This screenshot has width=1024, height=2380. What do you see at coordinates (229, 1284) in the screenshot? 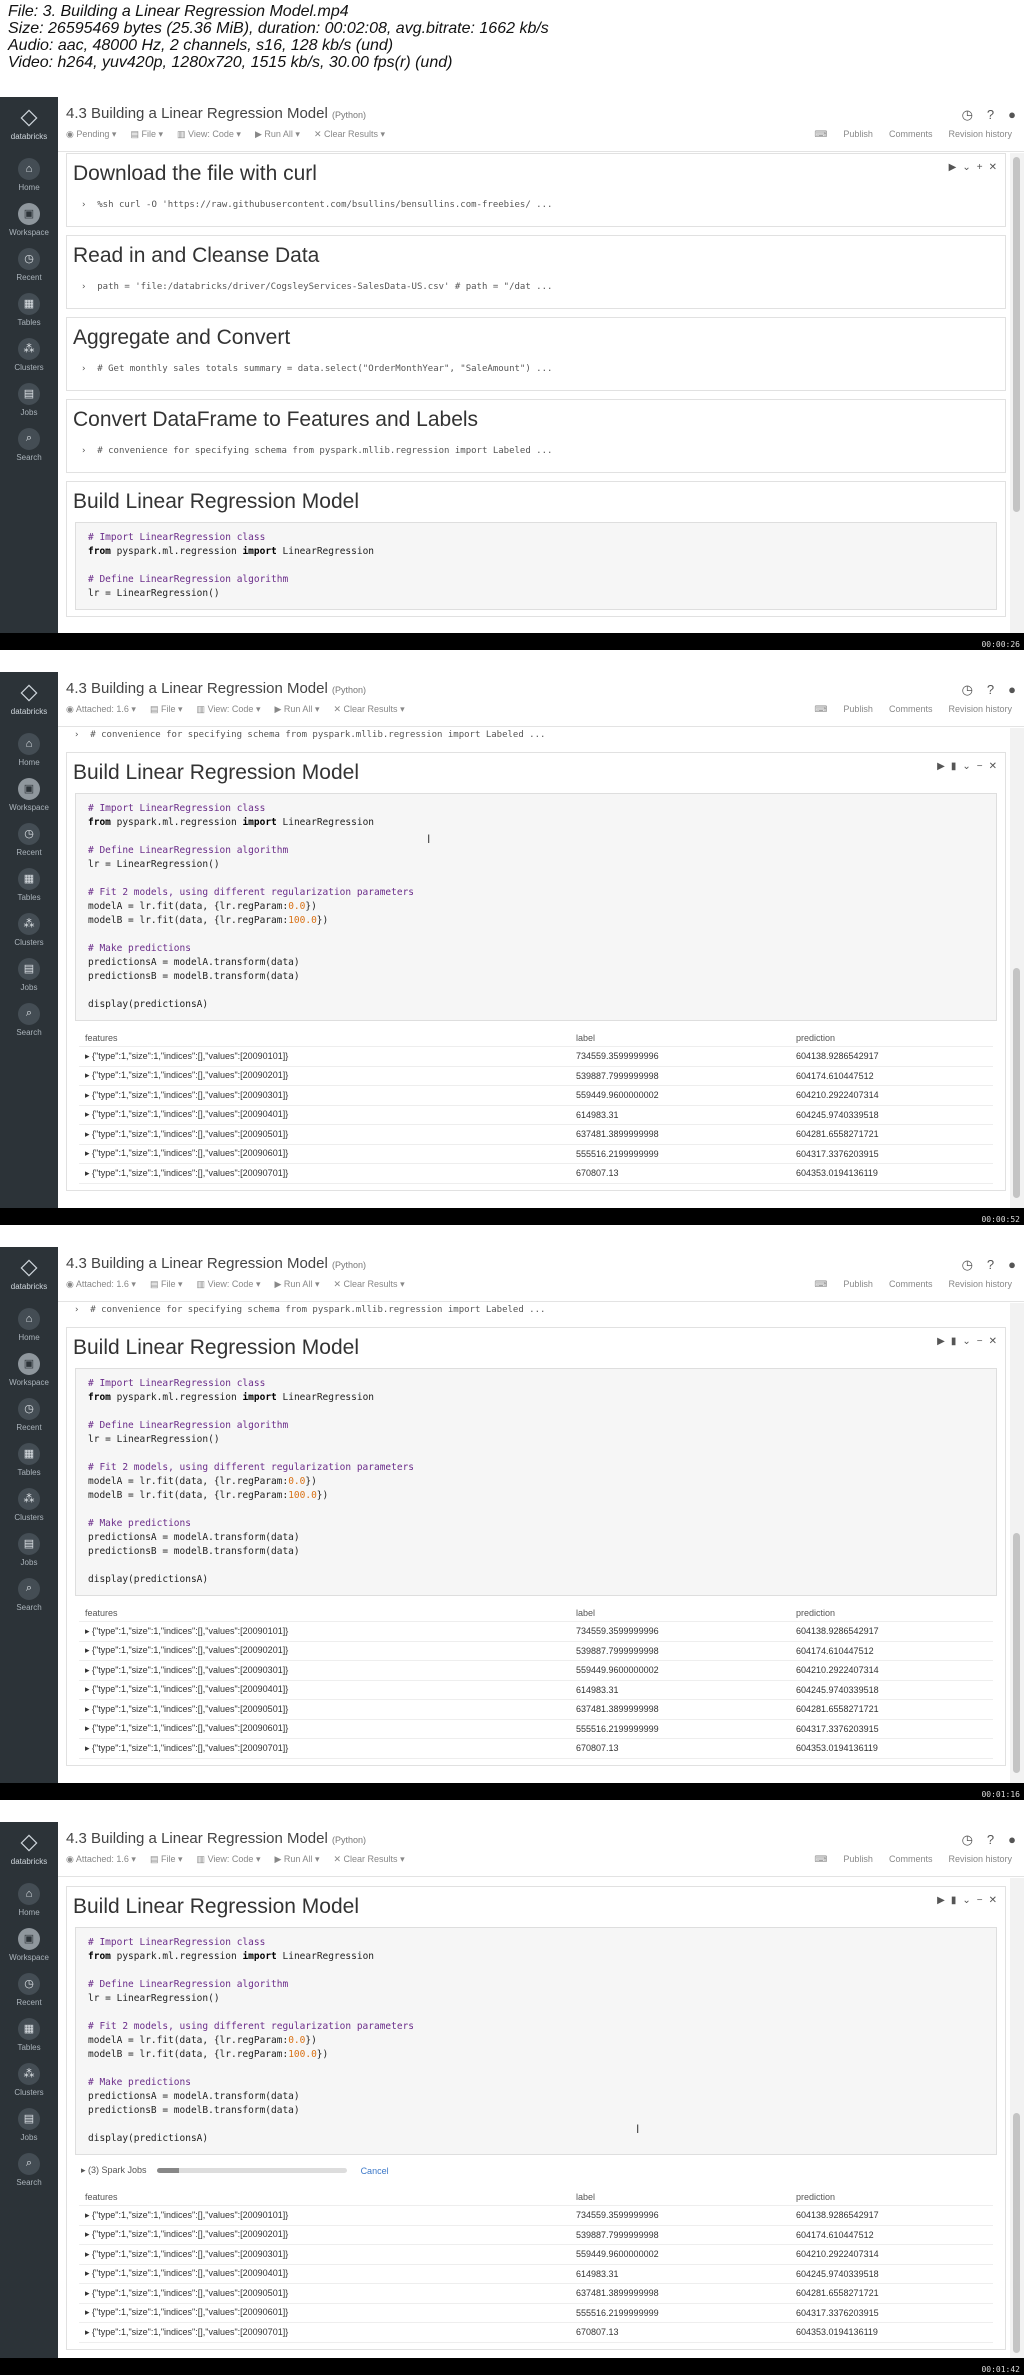
I see `toolbar-item-2: ▥ View: Code ▾` at bounding box center [229, 1284].